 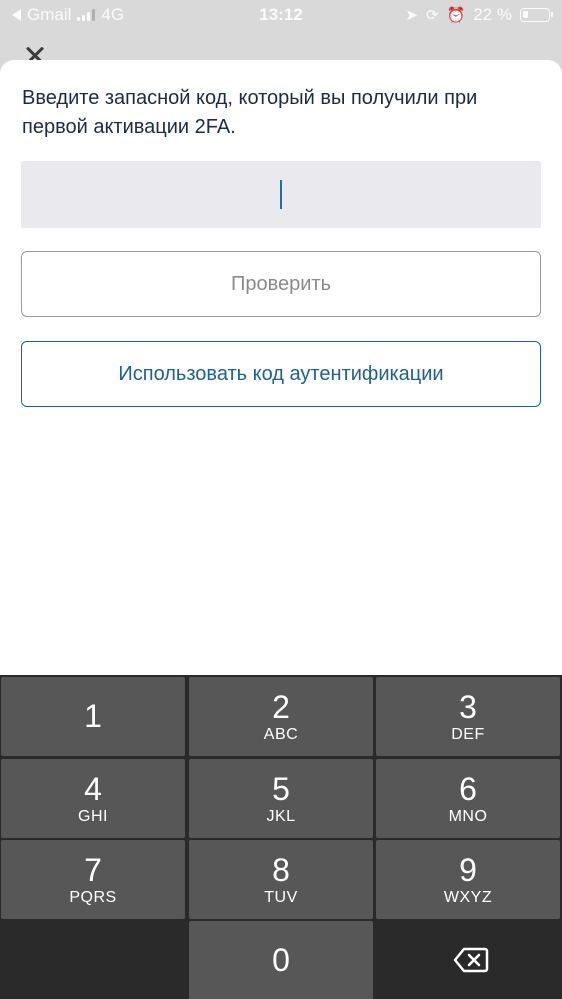 I want to click on key-digit: 7, so click(x=93, y=870).